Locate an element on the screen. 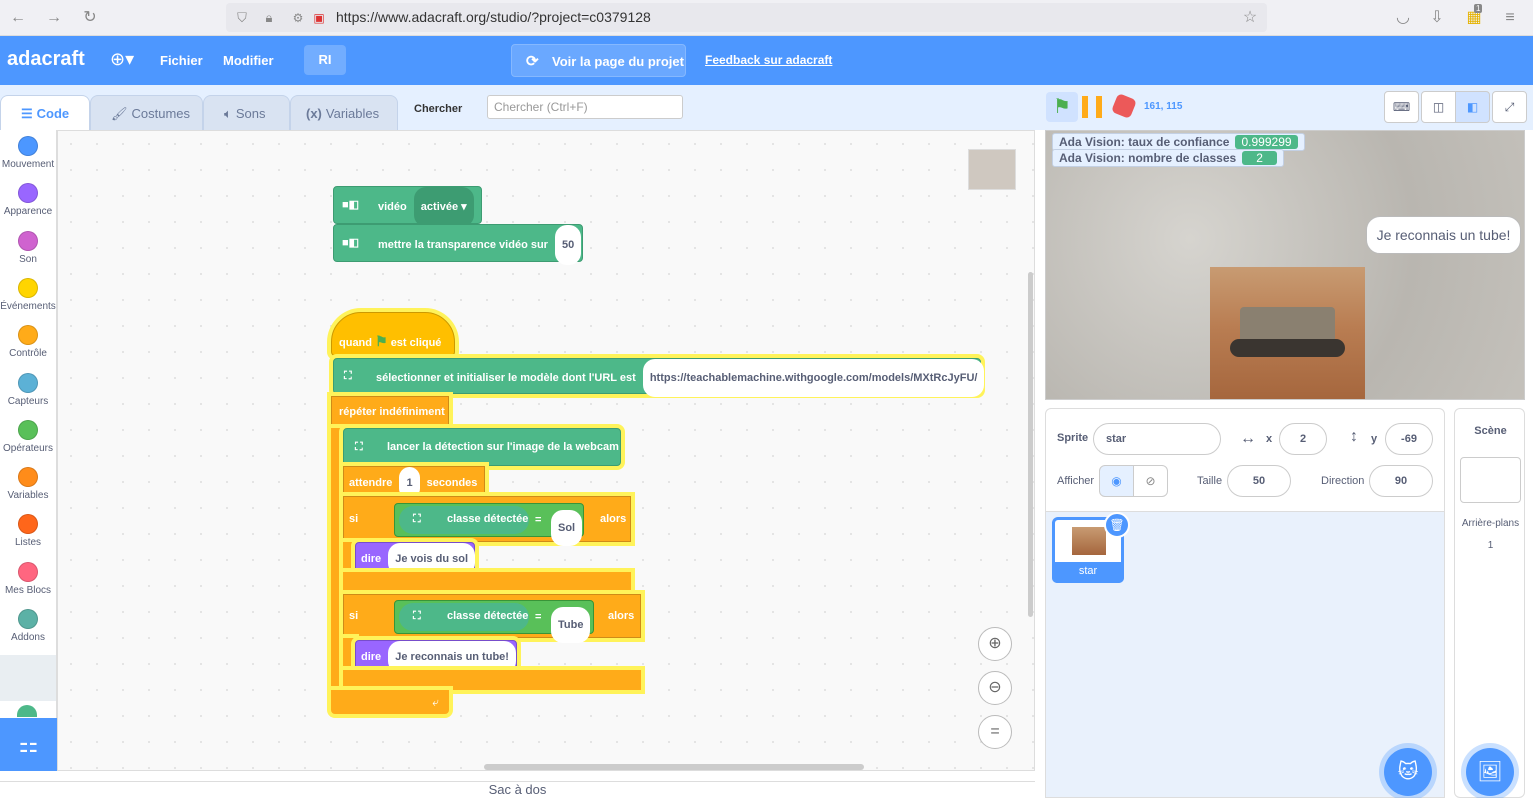 Image resolution: width=1533 pixels, height=798 pixels. backdrop-thumbnail is located at coordinates (1490, 480).